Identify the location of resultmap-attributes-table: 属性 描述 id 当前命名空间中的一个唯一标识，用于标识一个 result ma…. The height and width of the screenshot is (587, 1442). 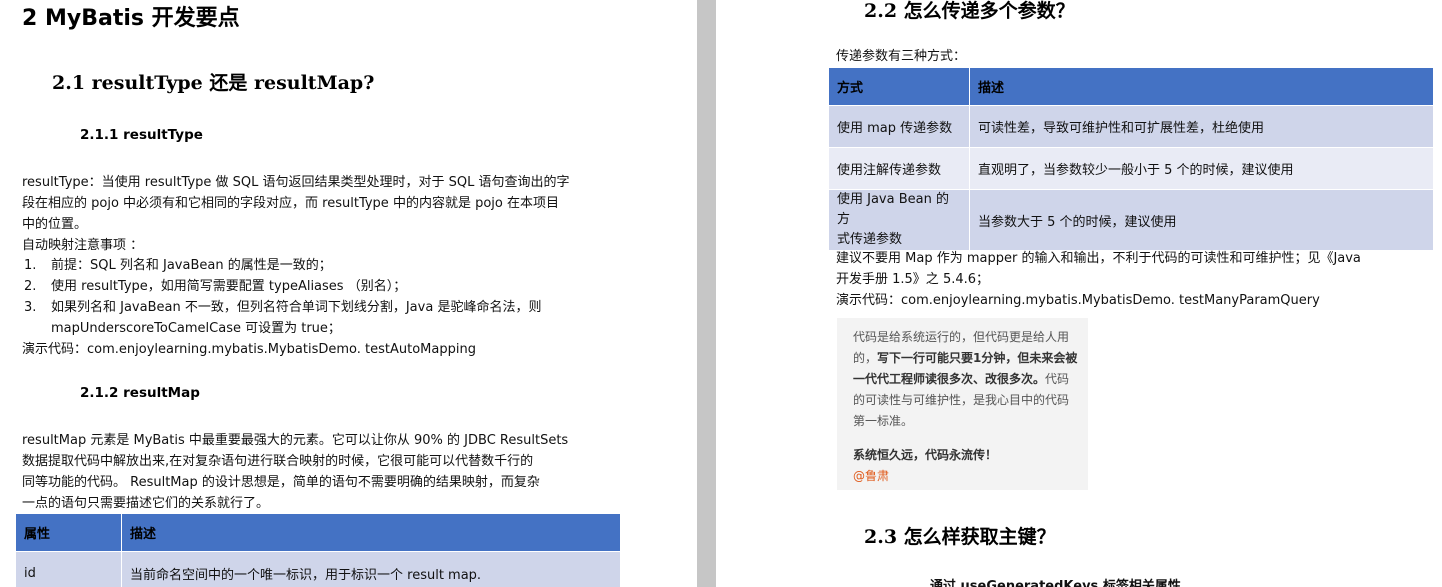
(318, 550).